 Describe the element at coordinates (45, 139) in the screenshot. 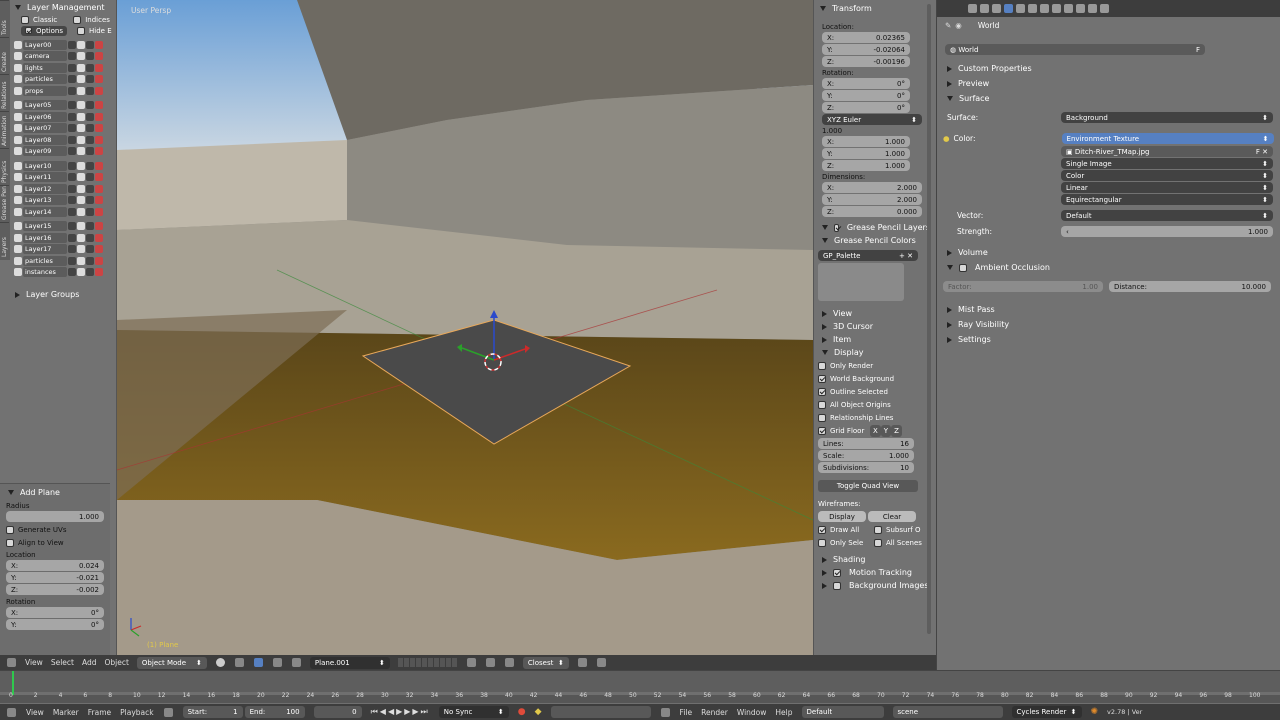

I see `layer-name: Layer08` at that location.